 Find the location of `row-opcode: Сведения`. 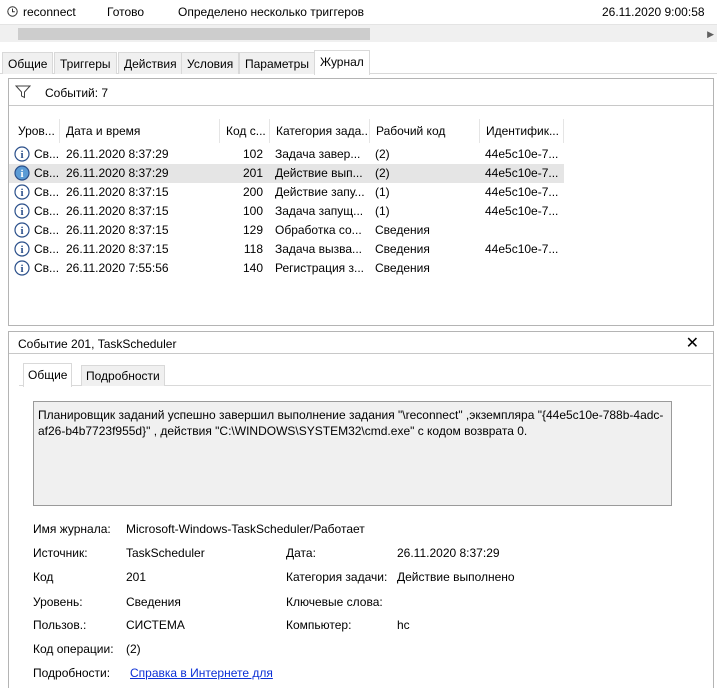

row-opcode: Сведения is located at coordinates (402, 268).